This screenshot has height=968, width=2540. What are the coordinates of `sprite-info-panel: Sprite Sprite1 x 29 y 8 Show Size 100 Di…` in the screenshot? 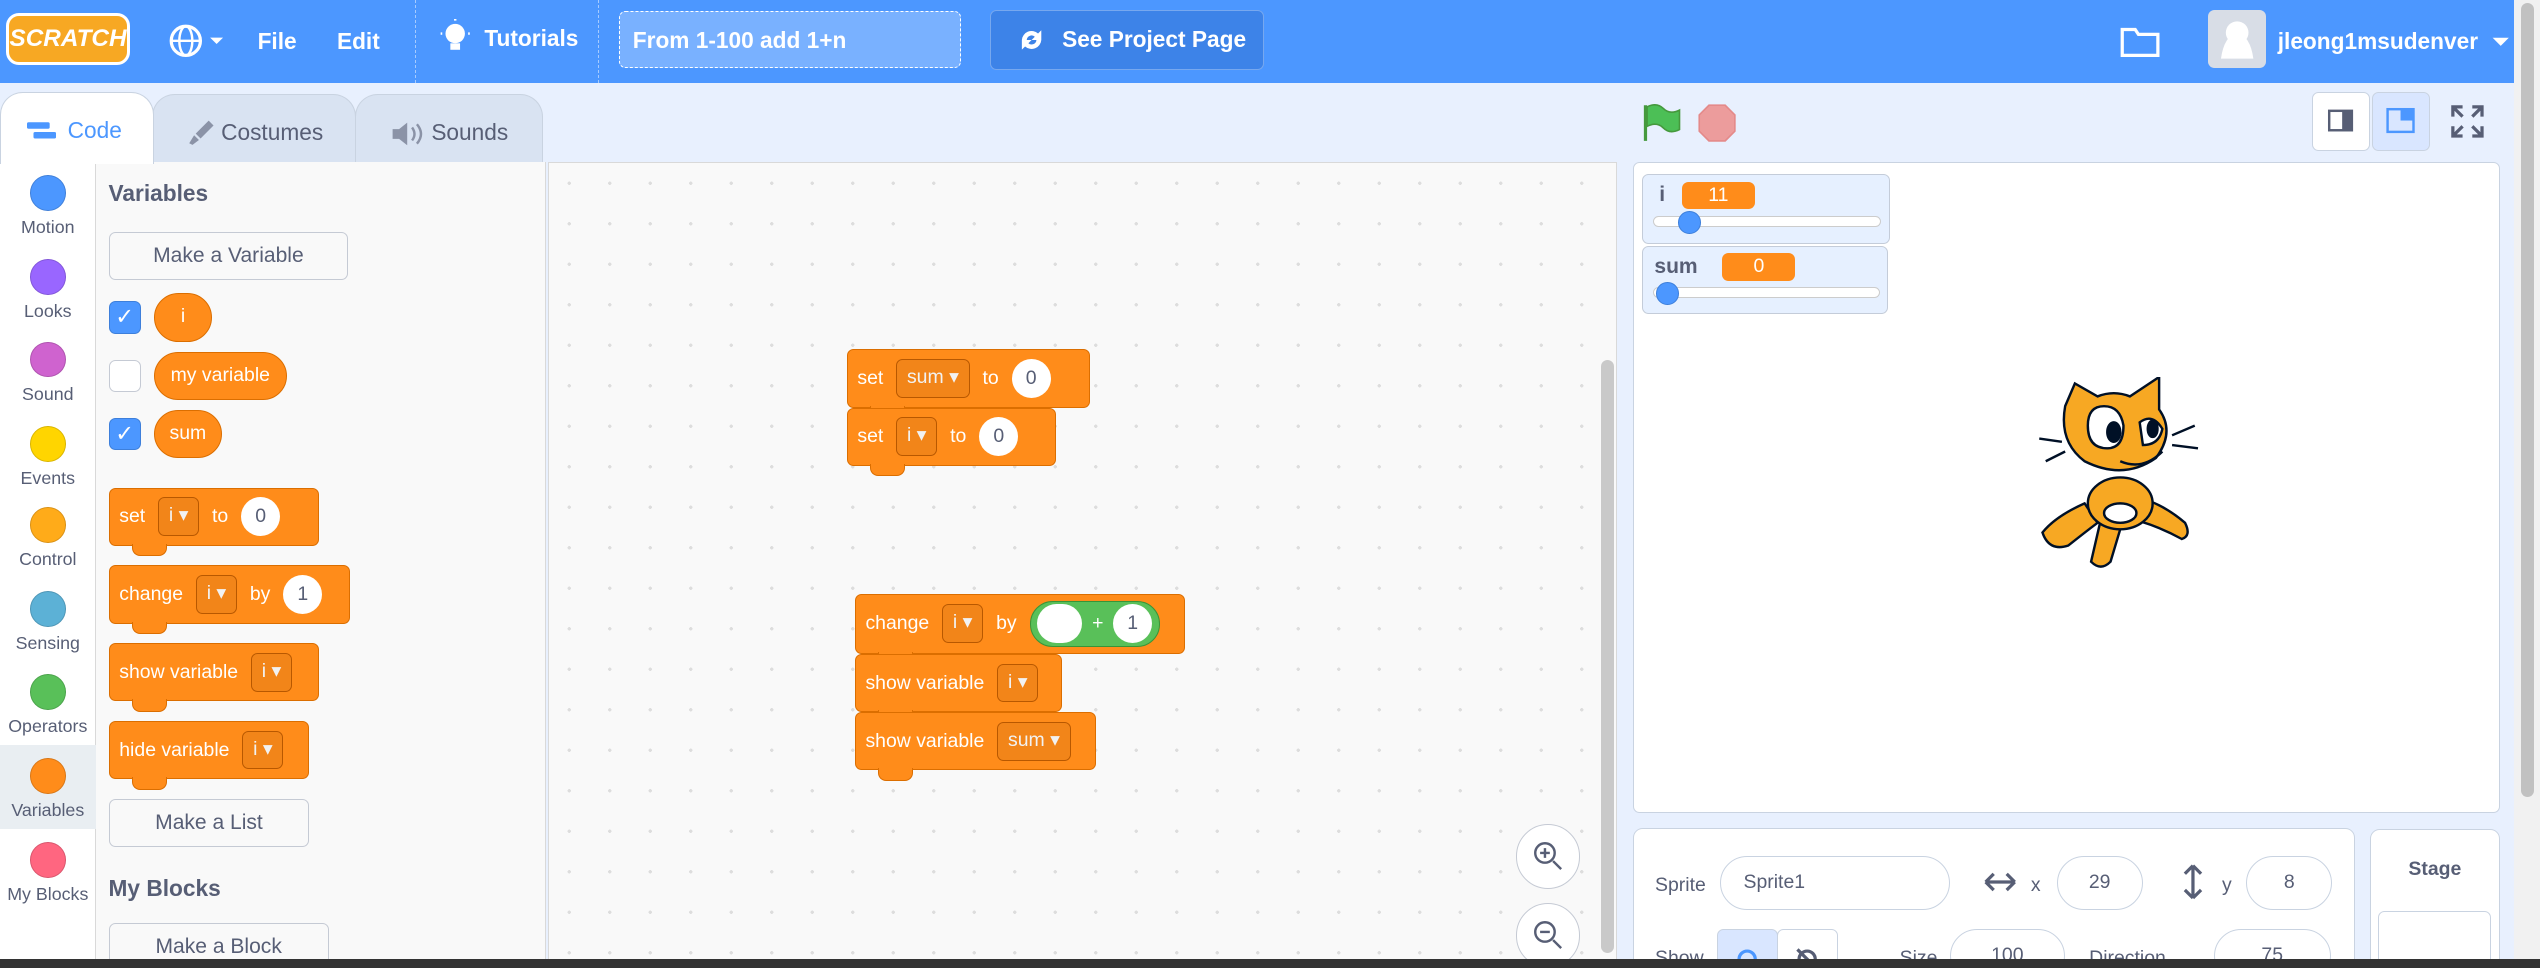 It's located at (1994, 897).